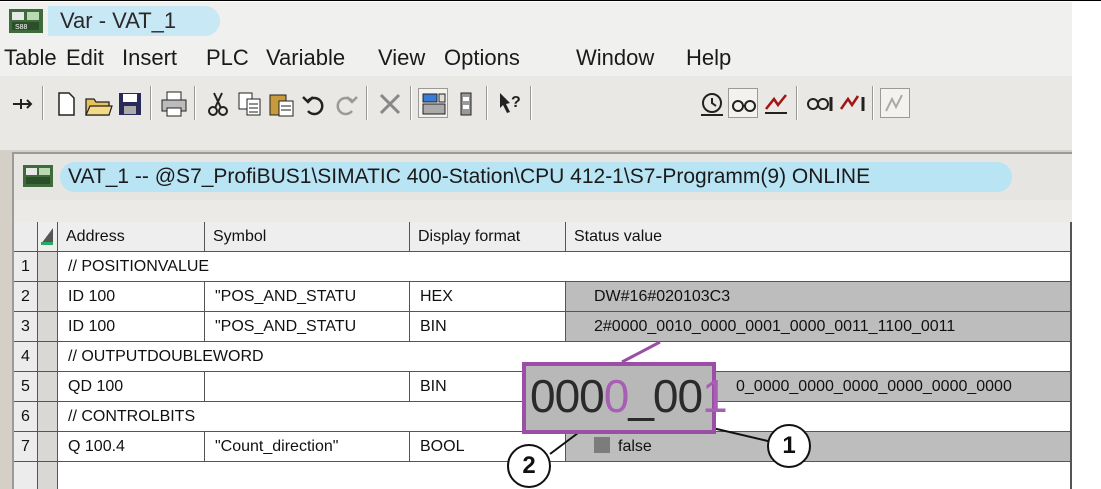 The image size is (1101, 489). I want to click on row-number: 2, so click(26, 297).